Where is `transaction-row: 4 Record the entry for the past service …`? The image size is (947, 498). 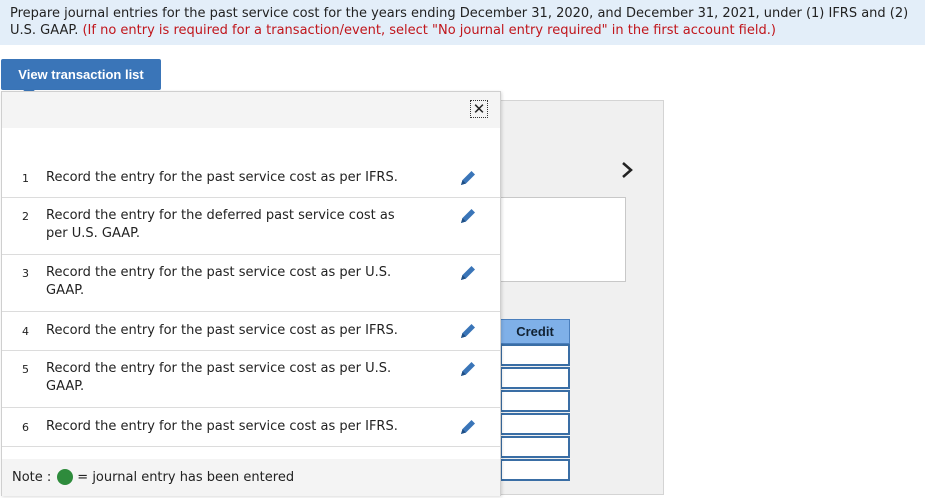 transaction-row: 4 Record the entry for the past service … is located at coordinates (251, 331).